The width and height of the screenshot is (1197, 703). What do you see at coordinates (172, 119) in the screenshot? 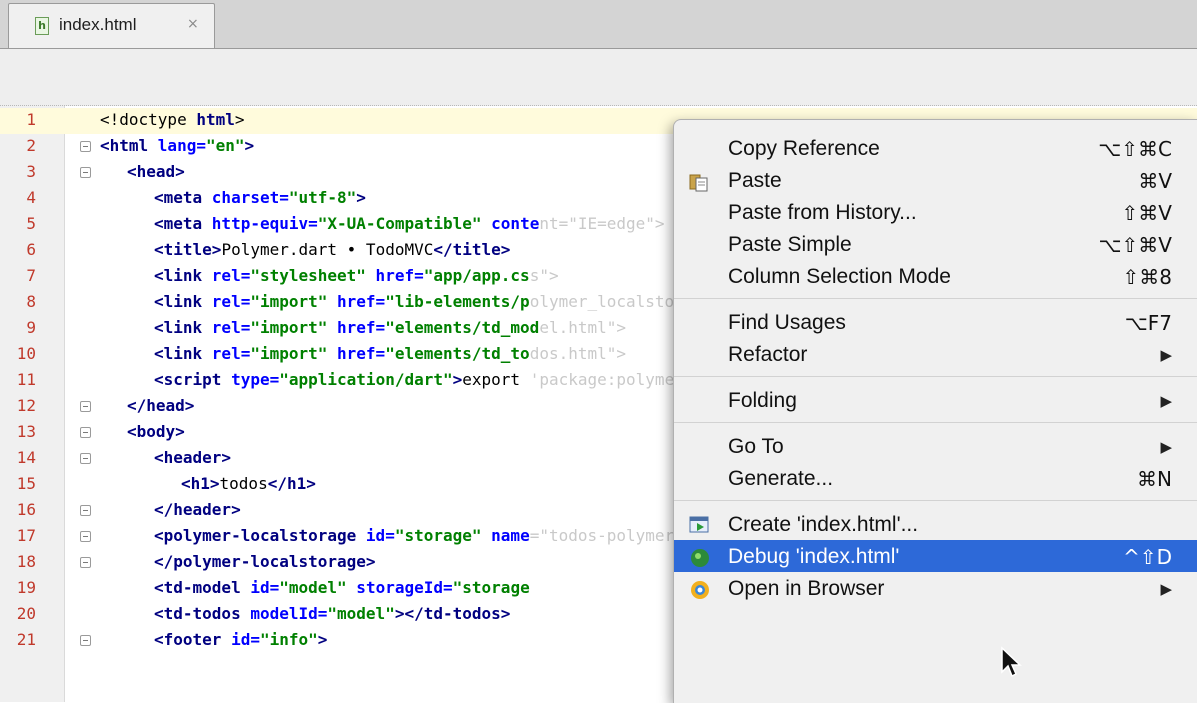
I see `code-text: <!doctype html>` at bounding box center [172, 119].